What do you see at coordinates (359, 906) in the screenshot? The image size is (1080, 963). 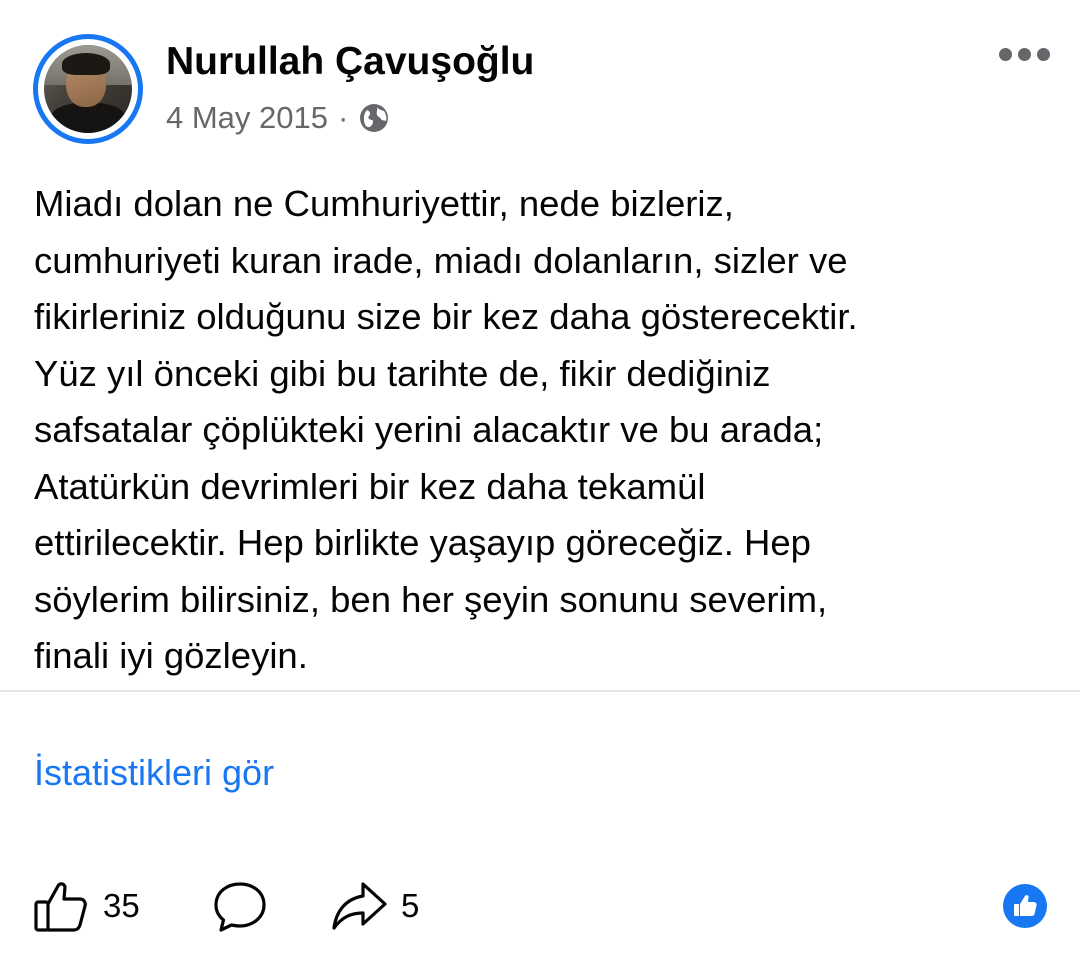 I see `share-arrow-icon` at bounding box center [359, 906].